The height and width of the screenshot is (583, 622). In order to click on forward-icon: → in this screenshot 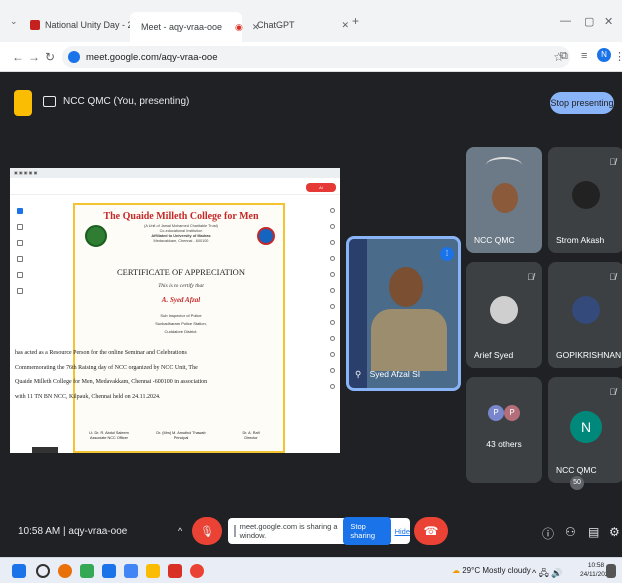, I will do `click(34, 57)`.